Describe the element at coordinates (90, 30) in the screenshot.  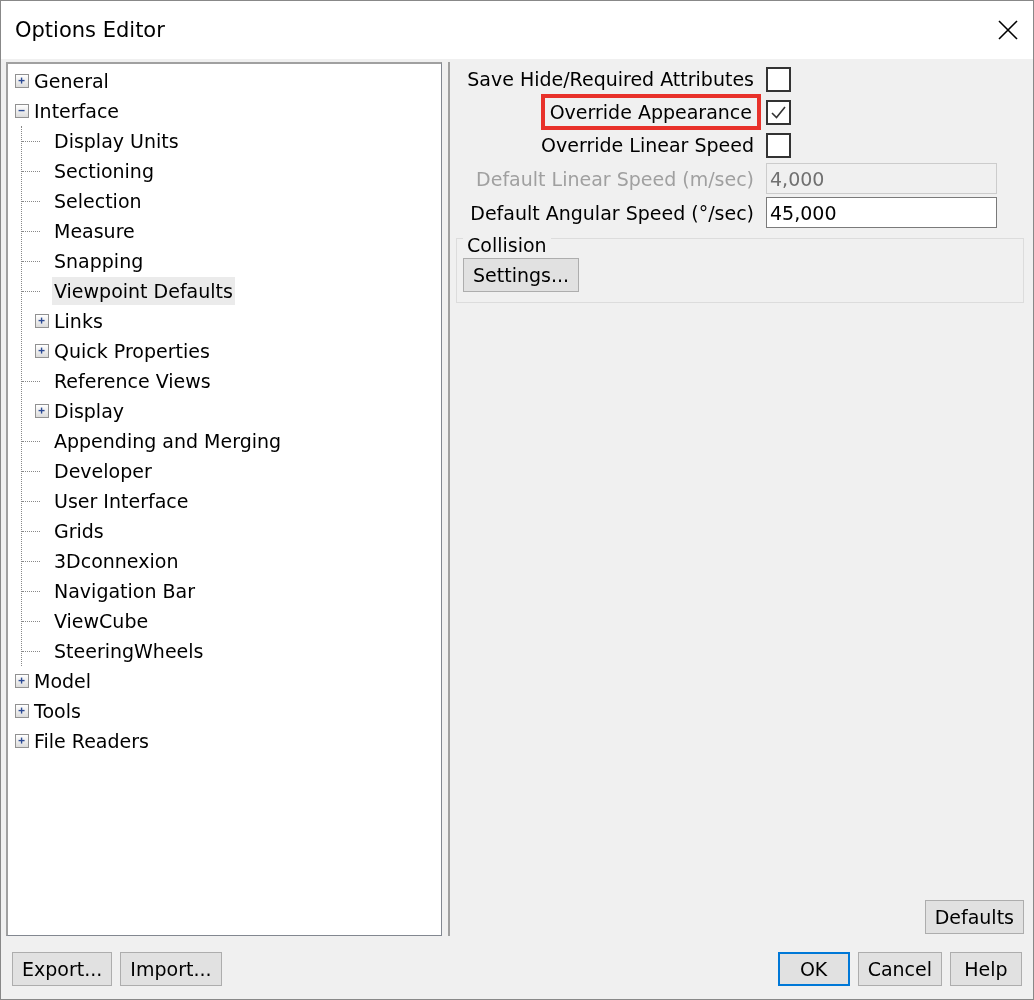
I see `window-title: Options Editor` at that location.